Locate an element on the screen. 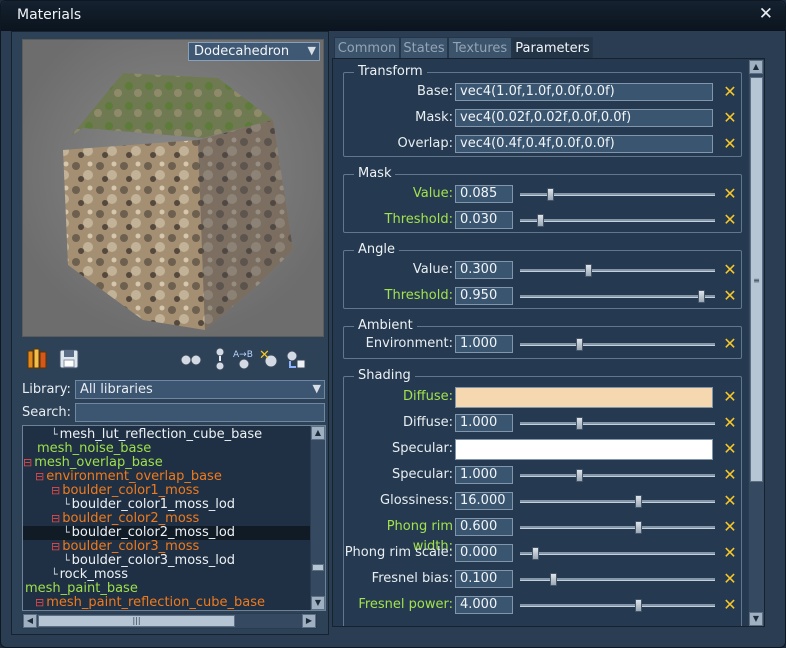 This screenshot has height=648, width=786. tree-vertical-scrollbar: ▲ ▼ is located at coordinates (317, 518).